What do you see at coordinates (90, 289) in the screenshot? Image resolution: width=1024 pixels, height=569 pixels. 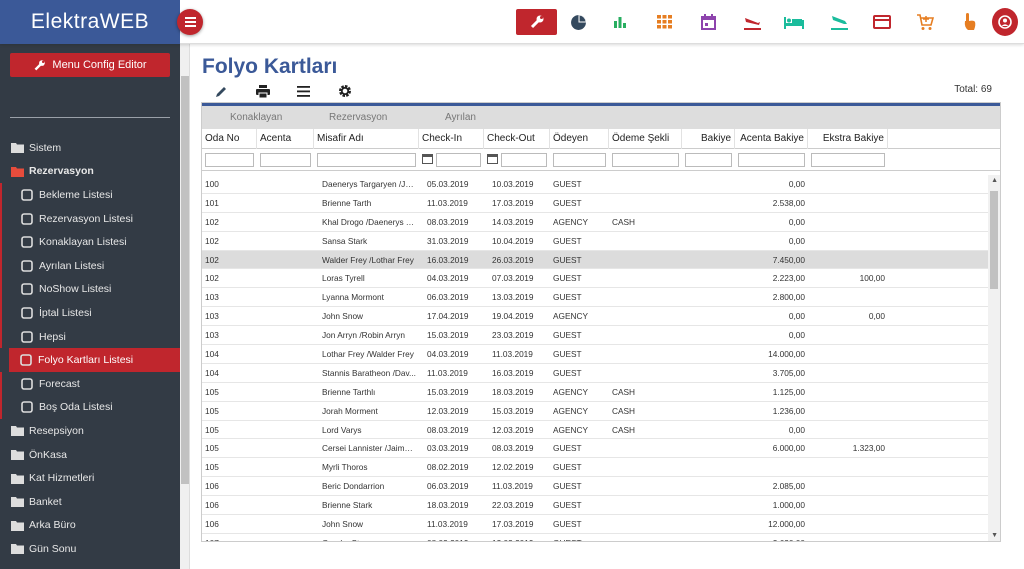 I see `sidebar-item-noshow-listesi: NoShow Listesi` at bounding box center [90, 289].